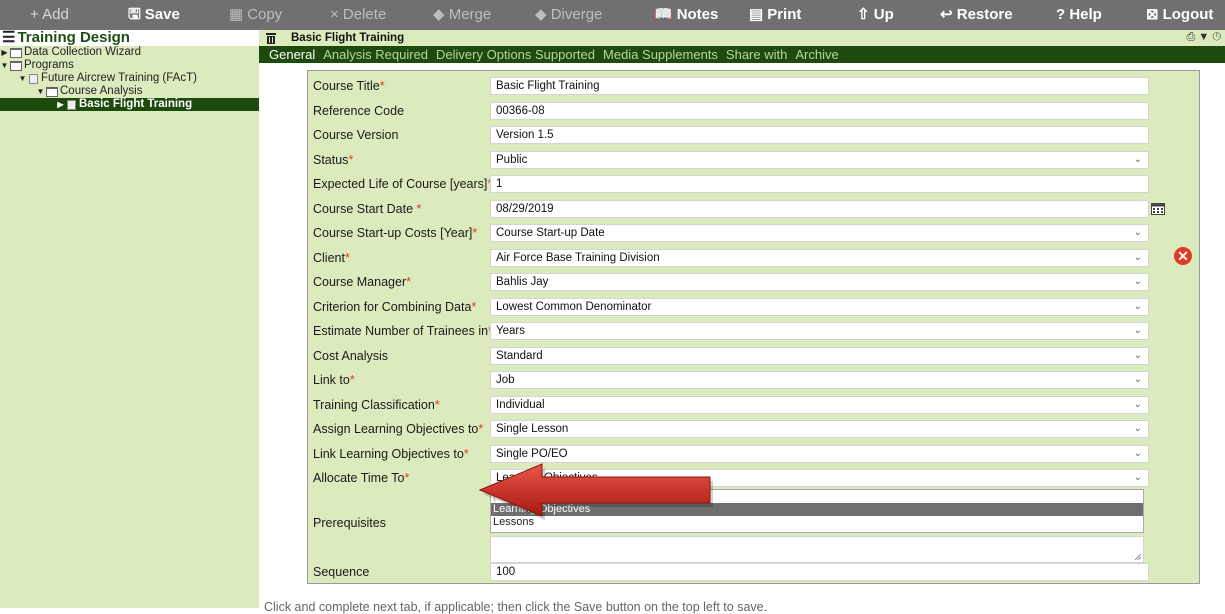 The image size is (1225, 614). Describe the element at coordinates (358, 15) in the screenshot. I see `delete-button: × Delete` at that location.